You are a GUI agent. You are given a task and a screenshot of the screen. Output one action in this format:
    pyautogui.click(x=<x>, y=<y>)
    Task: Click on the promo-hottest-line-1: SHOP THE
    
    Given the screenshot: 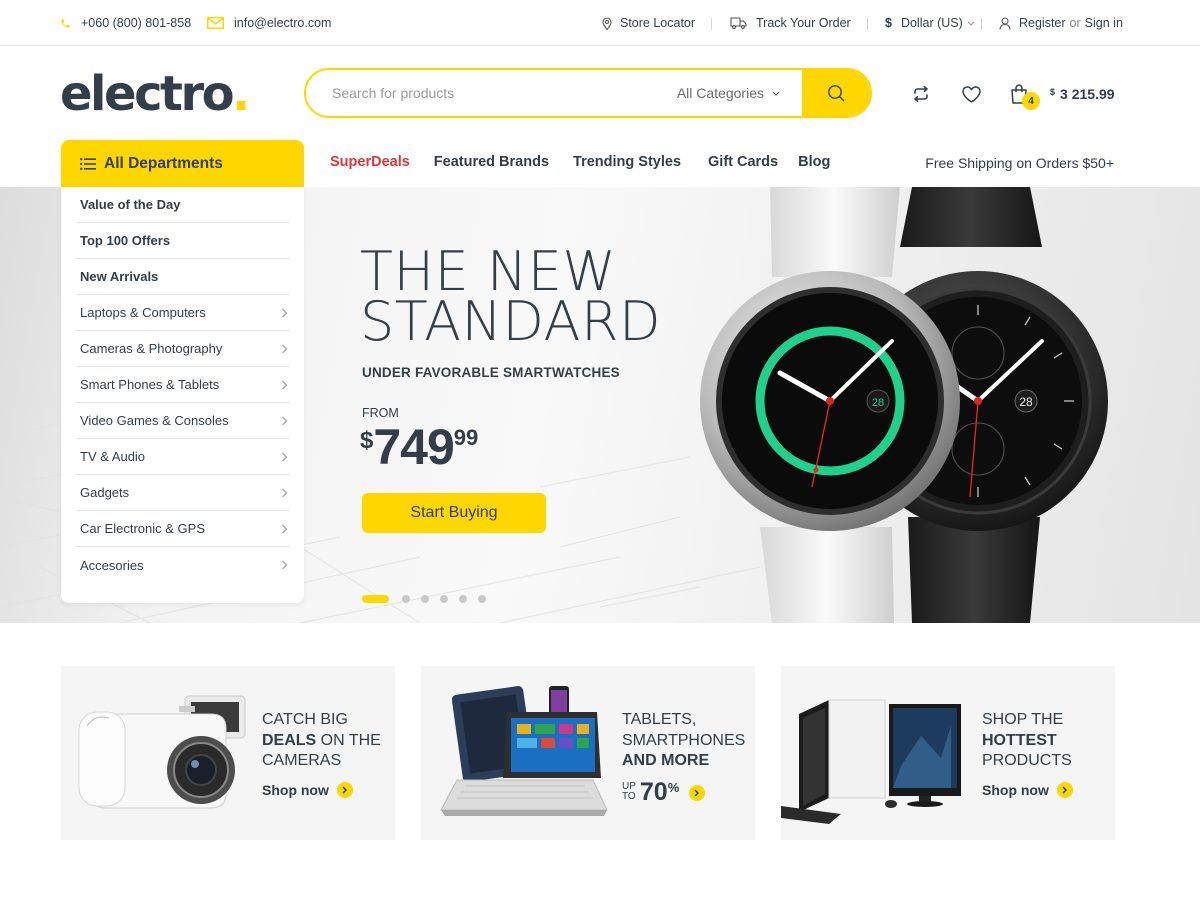 What is the action you would take?
    pyautogui.click(x=1023, y=719)
    